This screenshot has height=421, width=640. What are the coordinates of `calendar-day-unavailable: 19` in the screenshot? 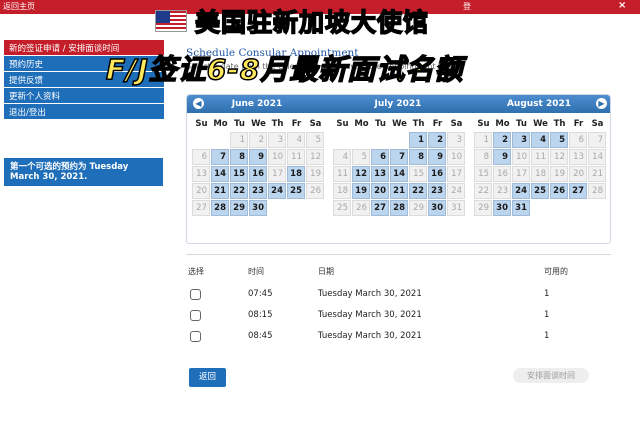 It's located at (559, 174).